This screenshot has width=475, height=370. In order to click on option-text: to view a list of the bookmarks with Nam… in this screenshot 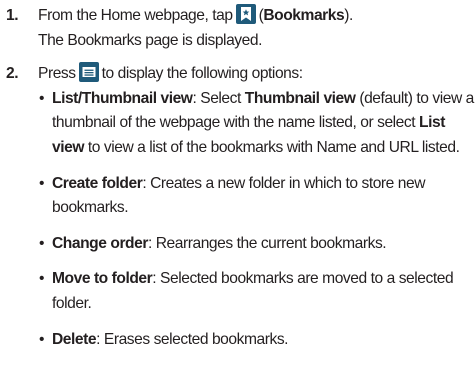, I will do `click(272, 147)`.